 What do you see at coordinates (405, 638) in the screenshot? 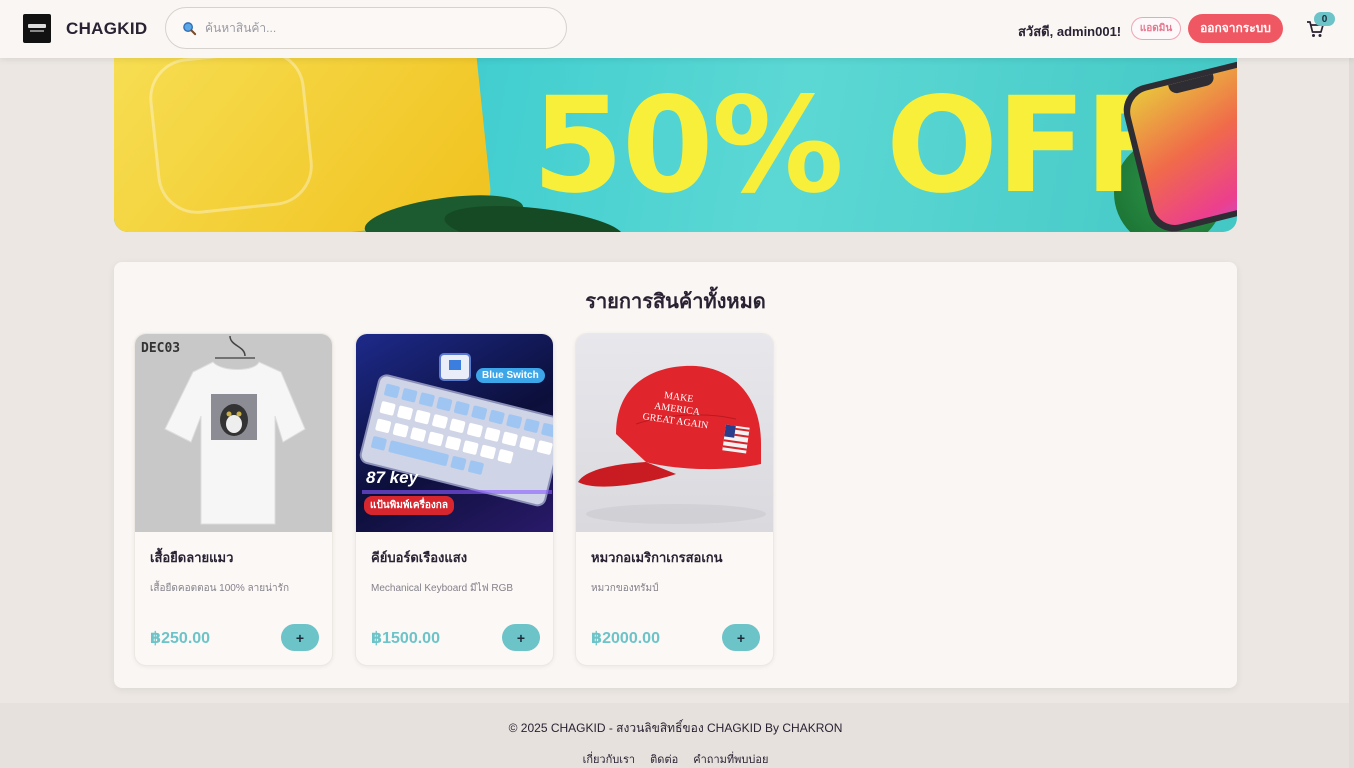
I see `product-price: ฿1500.00` at bounding box center [405, 638].